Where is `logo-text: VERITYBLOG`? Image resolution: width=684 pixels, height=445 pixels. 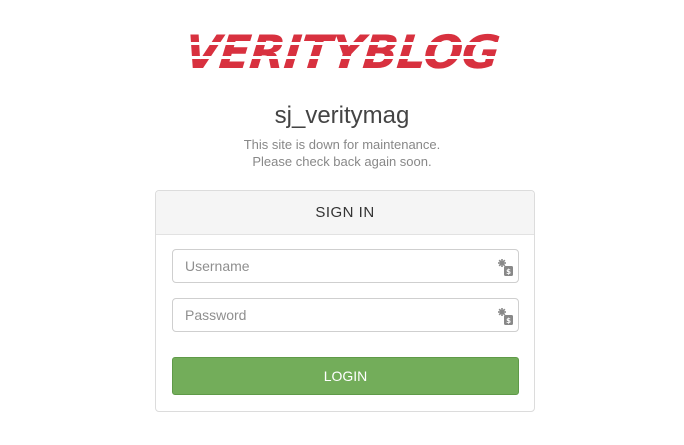
logo-text: VERITYBLOG is located at coordinates (342, 52).